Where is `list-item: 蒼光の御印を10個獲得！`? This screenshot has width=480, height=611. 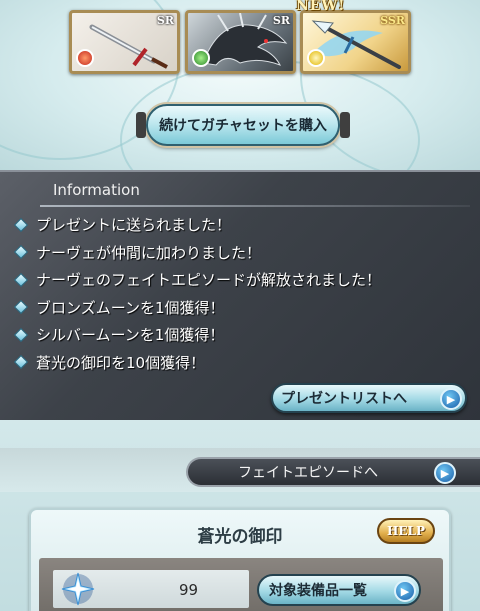
list-item: 蒼光の御印を10個獲得！ is located at coordinates (197, 363).